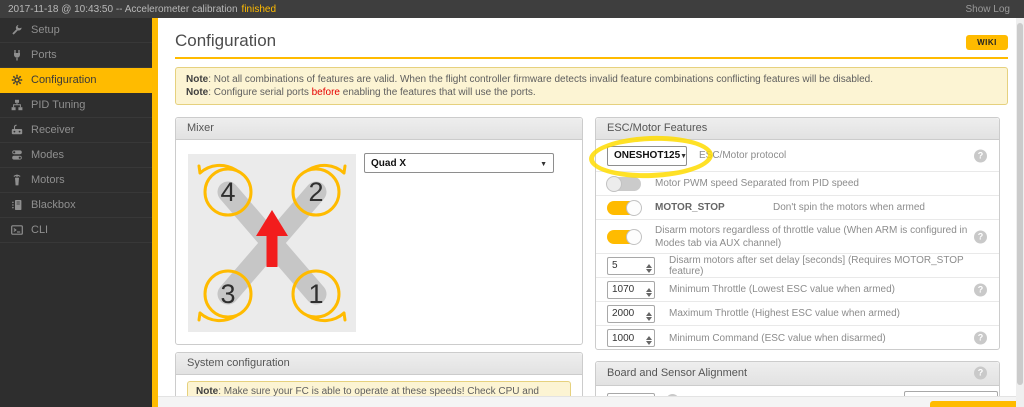 The width and height of the screenshot is (1024, 407). I want to click on gear-icon, so click(17, 80).